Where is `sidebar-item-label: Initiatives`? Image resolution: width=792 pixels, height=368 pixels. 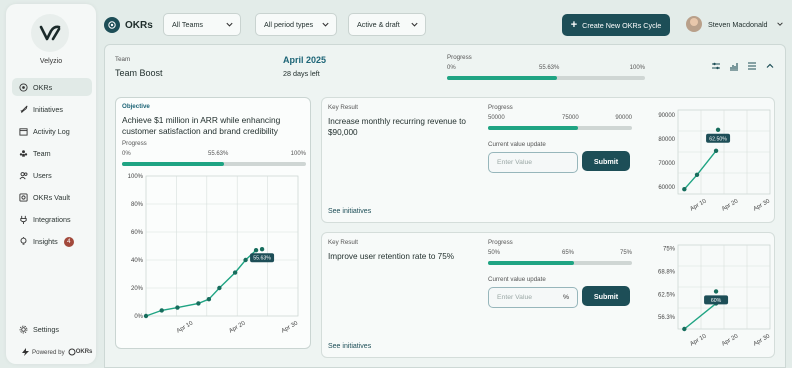
sidebar-item-label: Initiatives is located at coordinates (48, 109).